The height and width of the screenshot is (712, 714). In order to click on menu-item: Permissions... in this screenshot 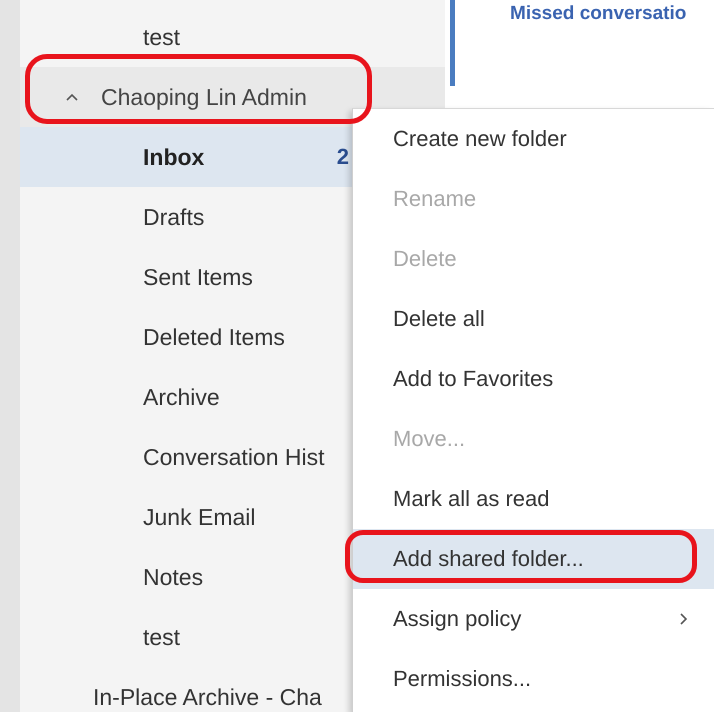, I will do `click(533, 679)`.